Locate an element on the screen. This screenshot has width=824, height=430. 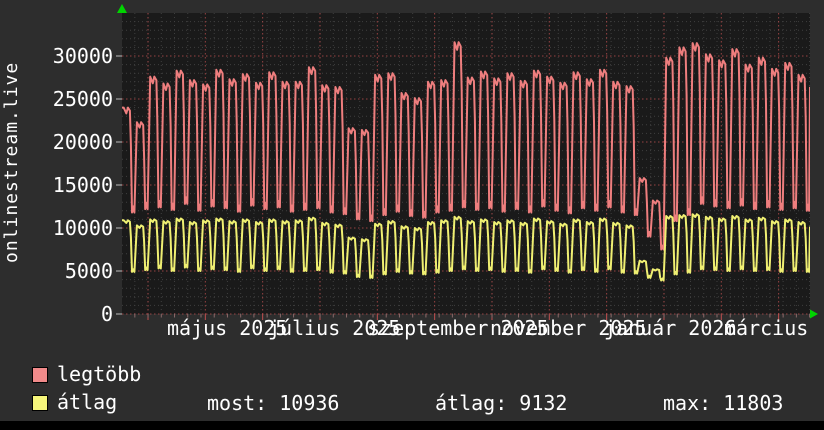
stat-max: max: 11803 is located at coordinates (723, 403).